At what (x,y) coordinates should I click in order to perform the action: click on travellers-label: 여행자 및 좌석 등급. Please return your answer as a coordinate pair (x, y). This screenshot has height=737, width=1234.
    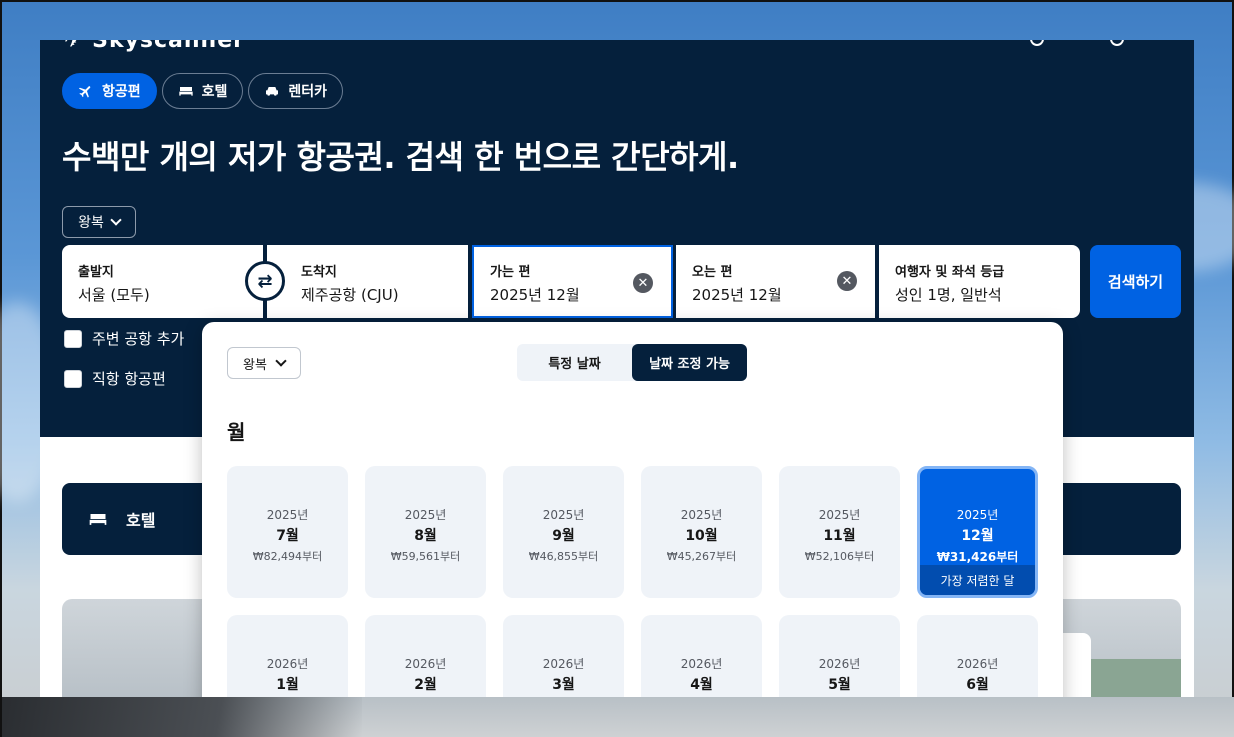
    Looking at the image, I should click on (950, 272).